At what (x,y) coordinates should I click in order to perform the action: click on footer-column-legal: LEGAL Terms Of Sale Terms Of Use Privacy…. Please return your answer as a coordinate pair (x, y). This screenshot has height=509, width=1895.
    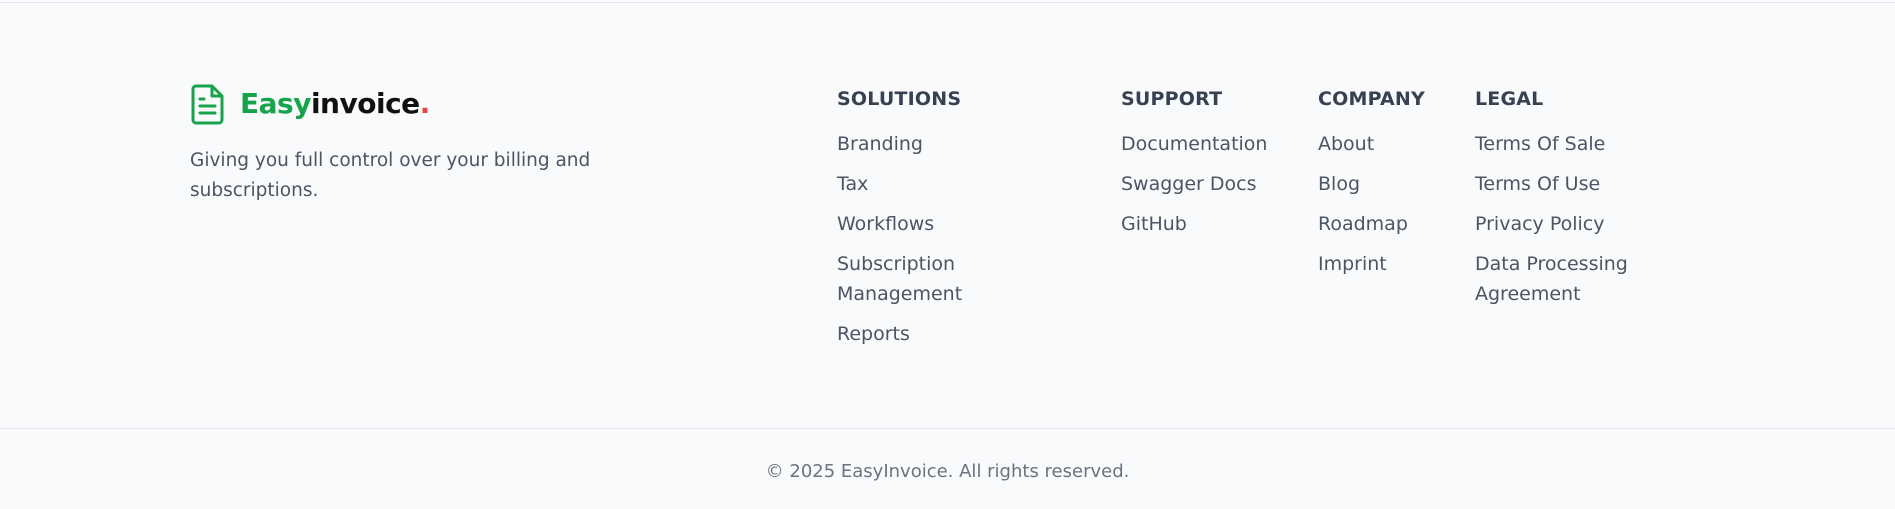
    Looking at the image, I should click on (1565, 201).